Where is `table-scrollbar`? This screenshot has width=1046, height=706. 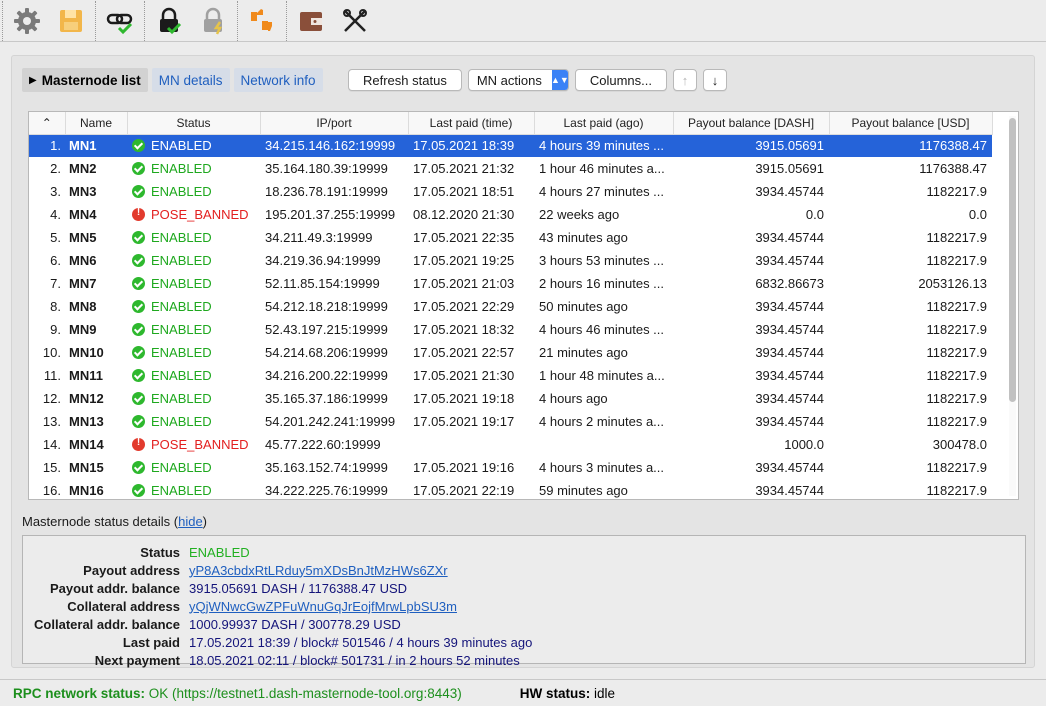 table-scrollbar is located at coordinates (1012, 306).